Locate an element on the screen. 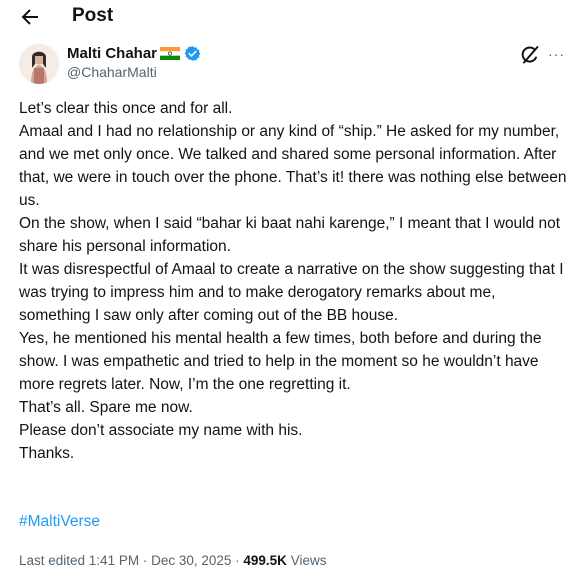  back-button is located at coordinates (30, 17).